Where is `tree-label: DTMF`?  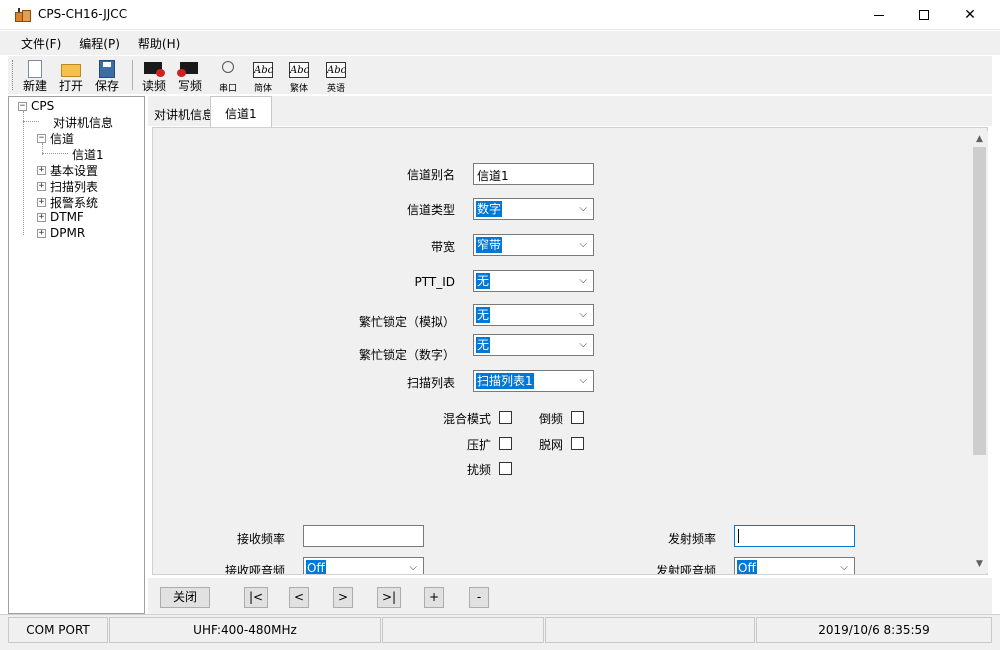
tree-label: DTMF is located at coordinates (67, 217).